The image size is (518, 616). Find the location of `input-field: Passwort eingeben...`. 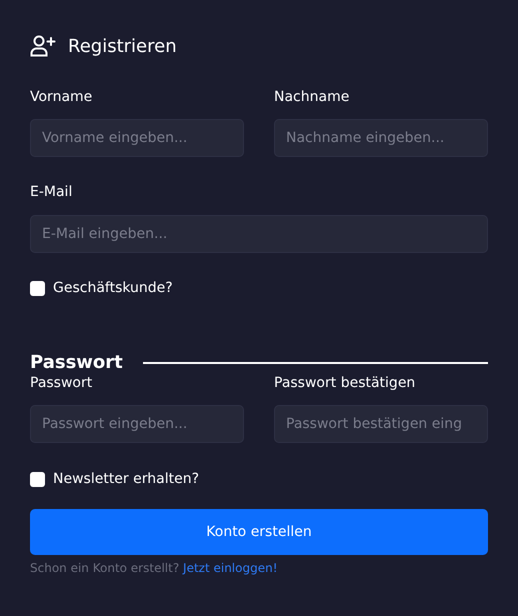

input-field: Passwort eingeben... is located at coordinates (137, 424).